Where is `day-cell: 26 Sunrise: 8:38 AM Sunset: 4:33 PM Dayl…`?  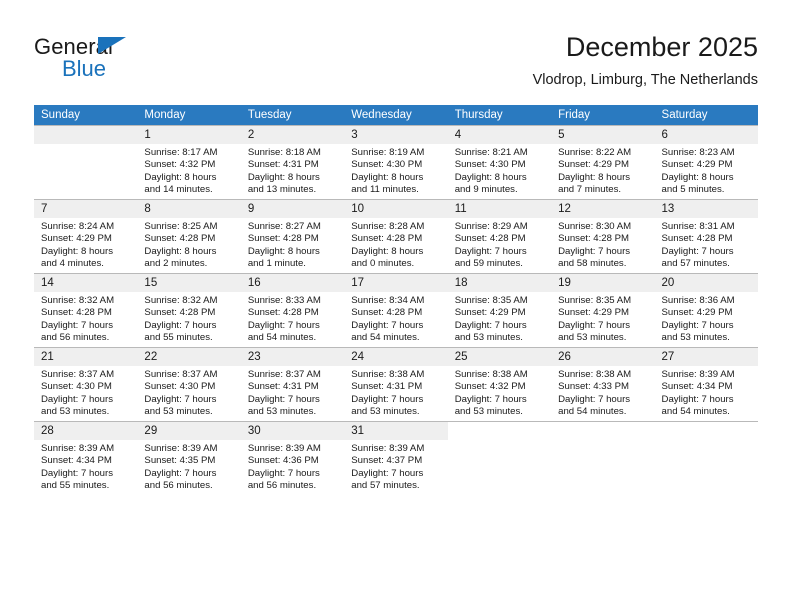 day-cell: 26 Sunrise: 8:38 AM Sunset: 4:33 PM Dayl… is located at coordinates (603, 384).